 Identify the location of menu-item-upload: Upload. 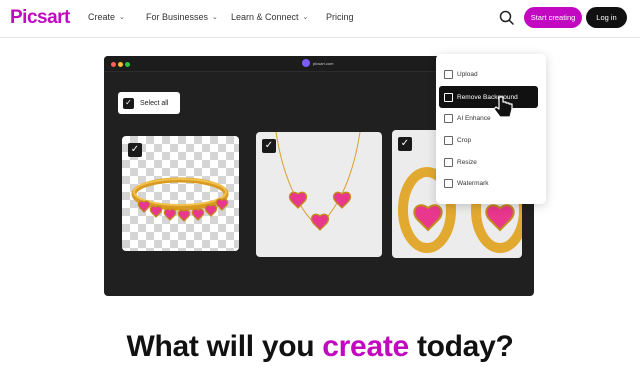
(461, 74).